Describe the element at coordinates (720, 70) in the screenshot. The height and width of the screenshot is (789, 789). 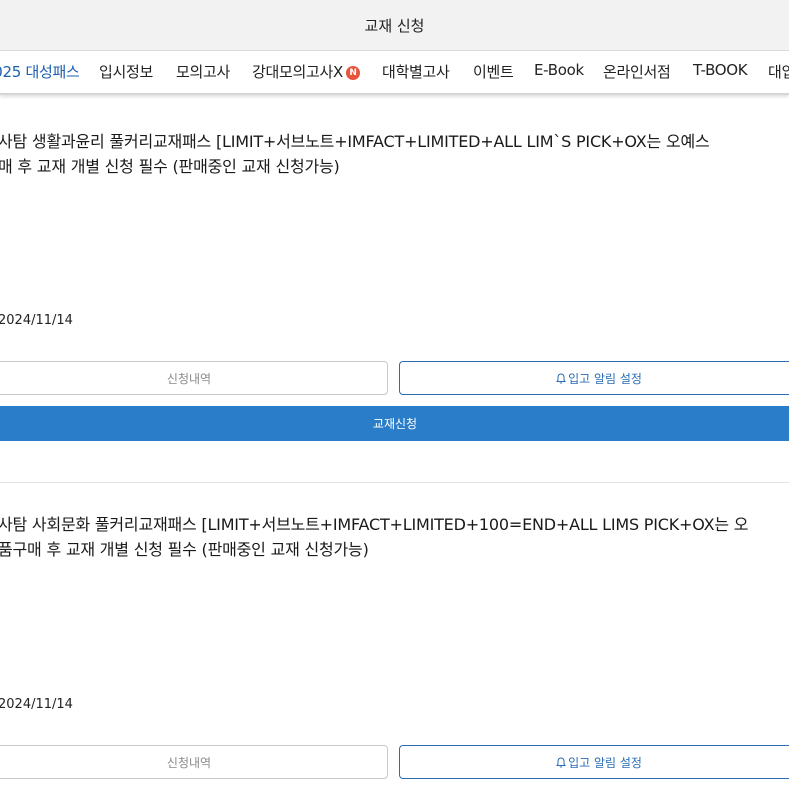
I see `nav-item-t-book: T-BOOK` at that location.